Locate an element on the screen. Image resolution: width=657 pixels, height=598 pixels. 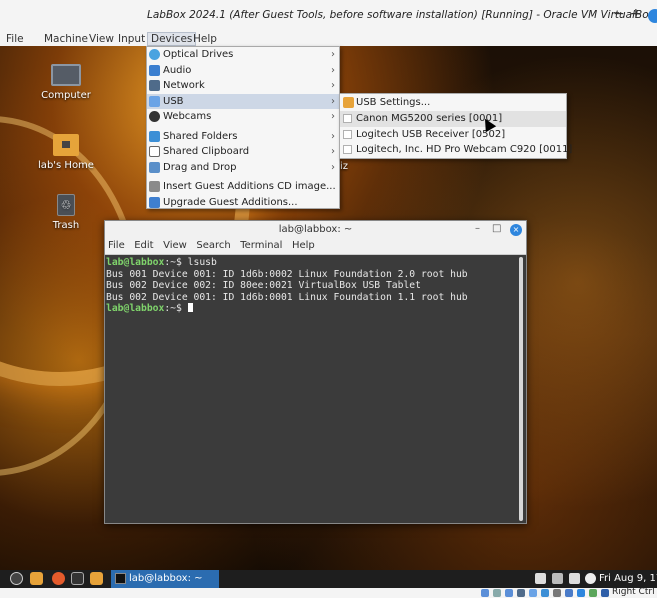
menu-item-drag-and-drop: Drag and Drop › is located at coordinates (243, 168).